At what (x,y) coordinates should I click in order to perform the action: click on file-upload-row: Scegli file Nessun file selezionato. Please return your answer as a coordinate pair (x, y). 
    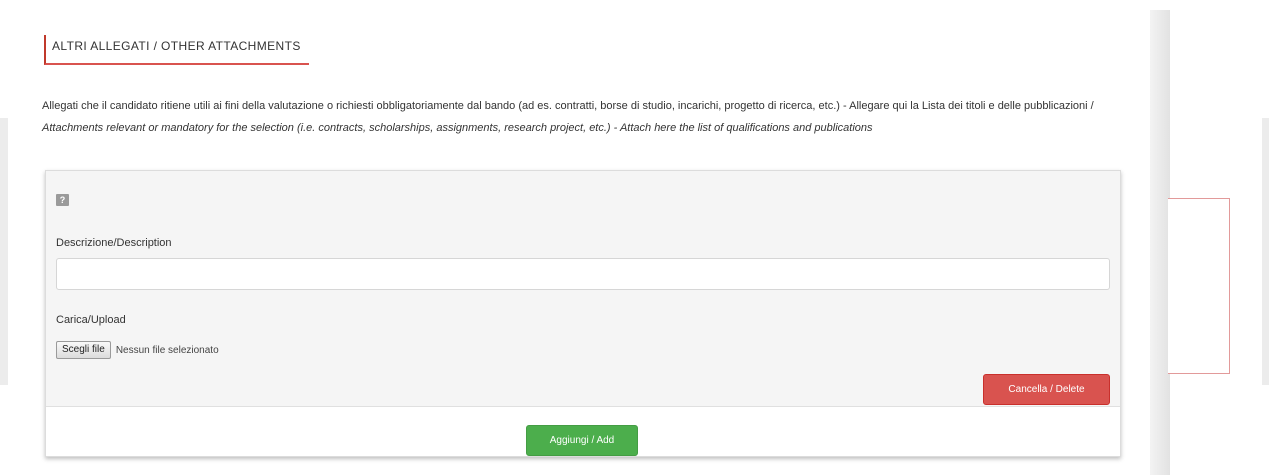
    Looking at the image, I should click on (137, 350).